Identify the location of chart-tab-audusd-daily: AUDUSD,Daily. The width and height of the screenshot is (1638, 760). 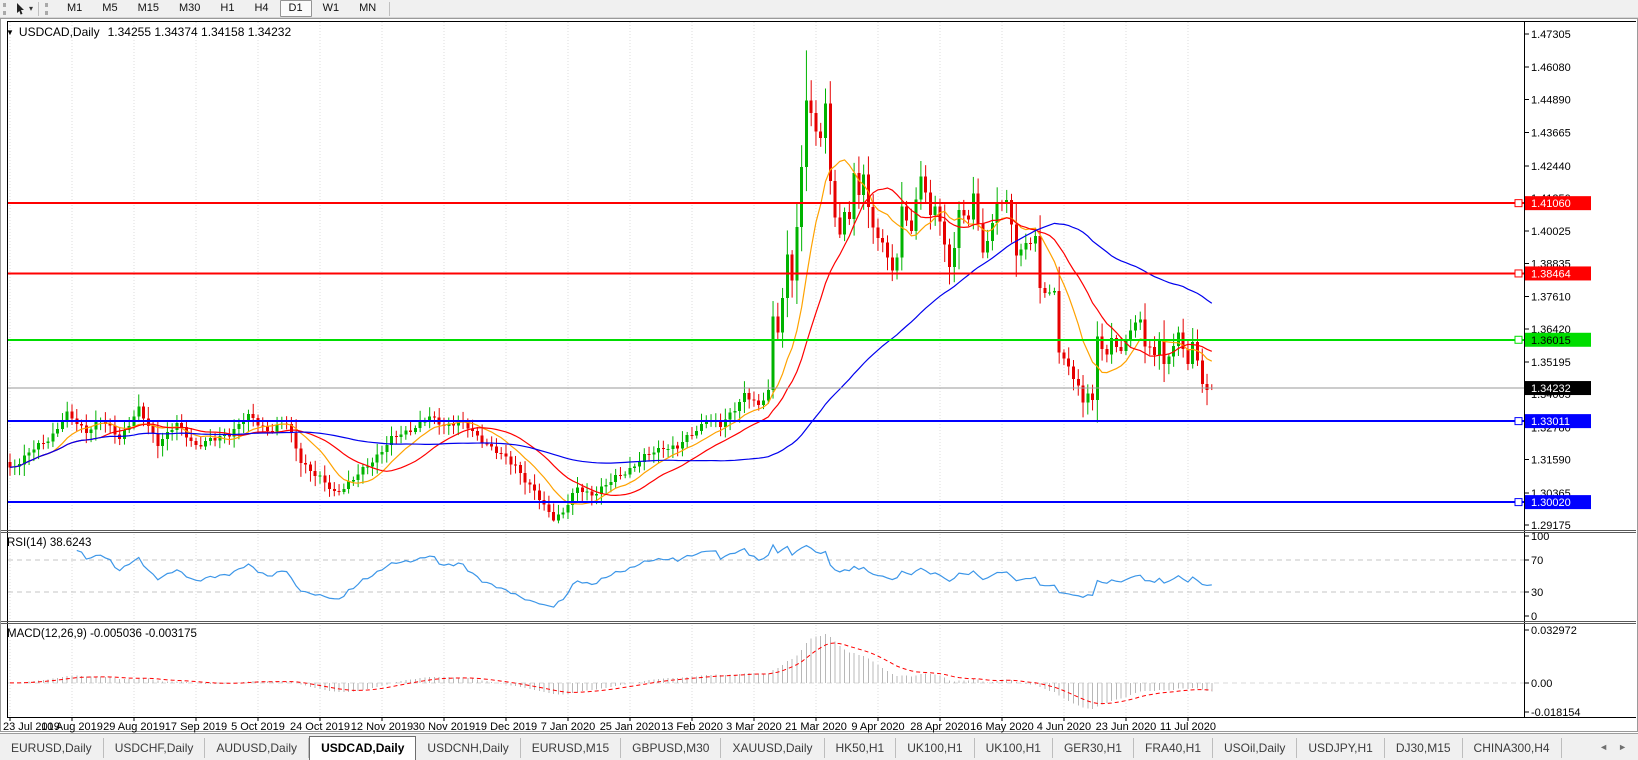
(257, 748).